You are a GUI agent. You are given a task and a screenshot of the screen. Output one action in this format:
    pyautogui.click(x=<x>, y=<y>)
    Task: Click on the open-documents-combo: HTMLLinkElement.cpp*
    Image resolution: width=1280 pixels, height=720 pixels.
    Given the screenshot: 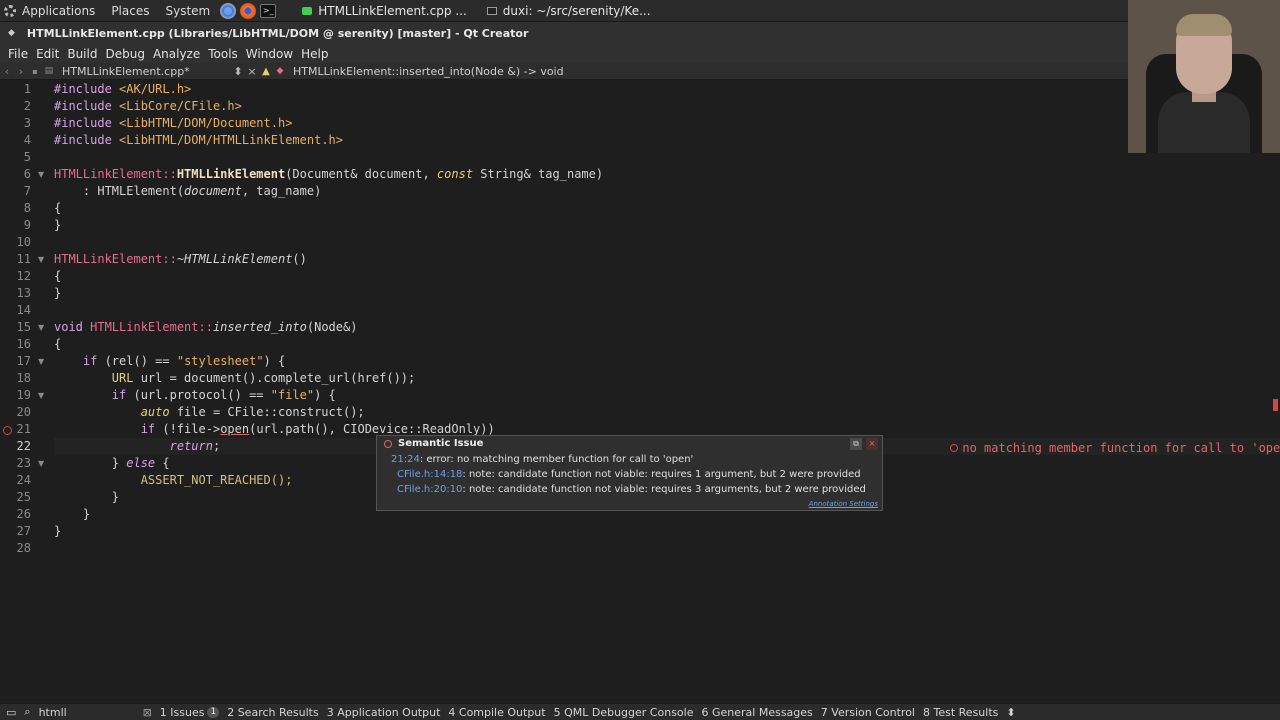 What is the action you would take?
    pyautogui.click(x=143, y=71)
    